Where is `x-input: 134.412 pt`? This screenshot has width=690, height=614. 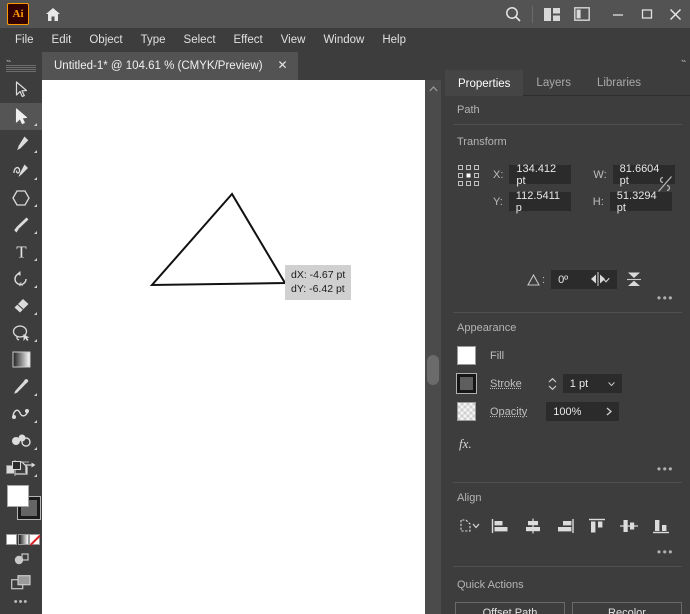 x-input: 134.412 pt is located at coordinates (540, 175).